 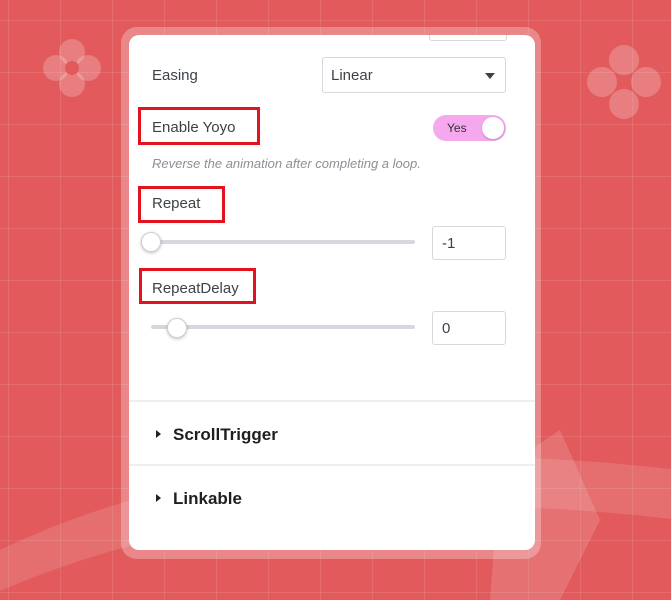 What do you see at coordinates (414, 75) in the screenshot?
I see `easing-select: Linear` at bounding box center [414, 75].